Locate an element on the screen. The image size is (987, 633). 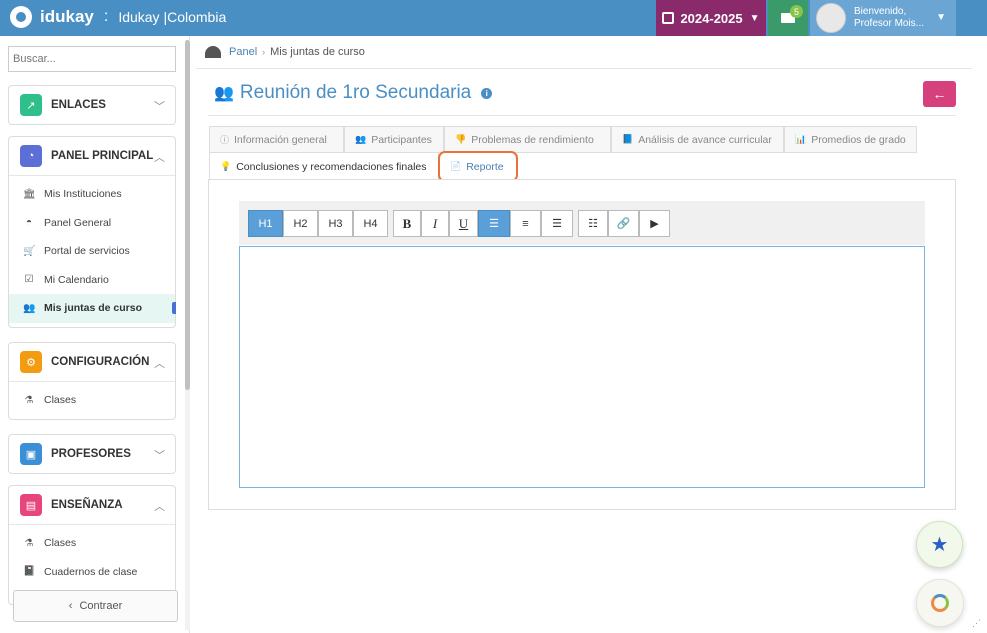
gauge-icon: ◓ is located at coordinates (29, 223).